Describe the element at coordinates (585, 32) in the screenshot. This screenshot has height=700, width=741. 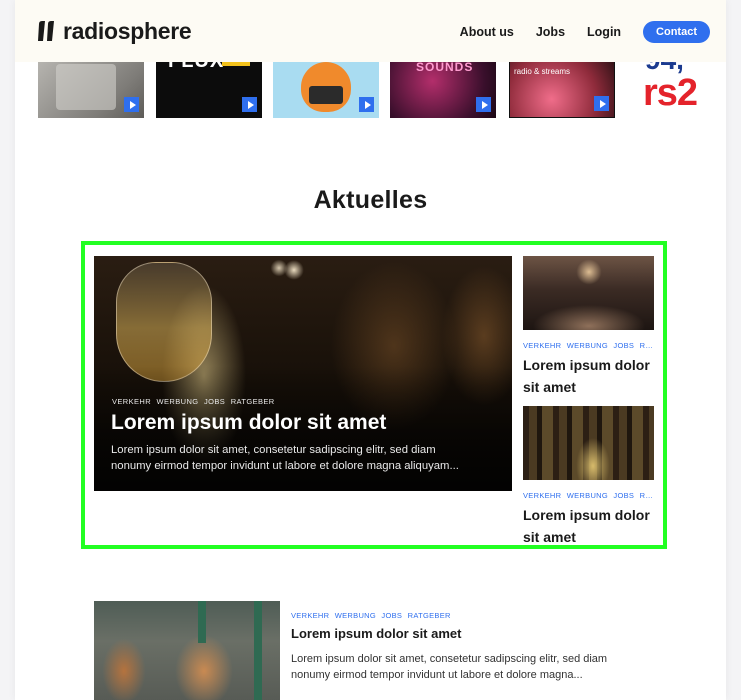
I see `main-nav: About us Jobs Login Contact` at that location.